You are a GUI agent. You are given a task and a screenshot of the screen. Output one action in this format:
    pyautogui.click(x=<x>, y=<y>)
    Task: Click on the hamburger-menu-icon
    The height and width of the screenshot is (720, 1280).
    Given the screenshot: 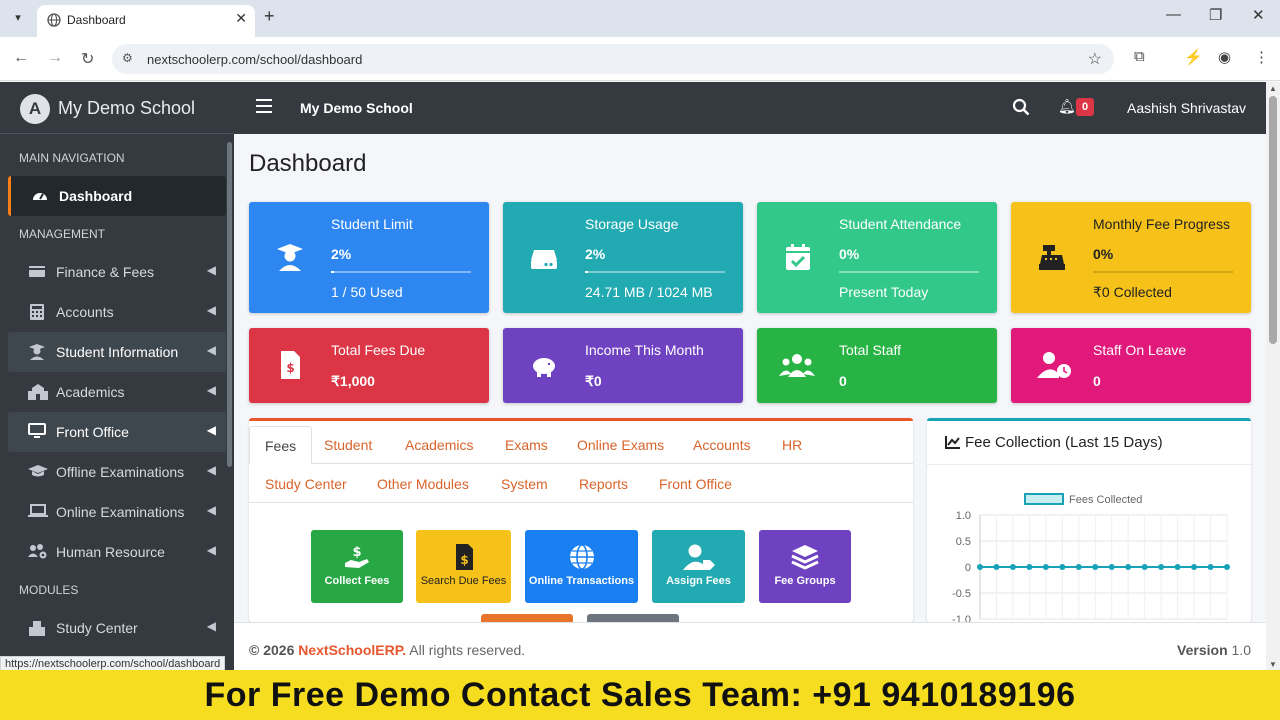 What is the action you would take?
    pyautogui.click(x=264, y=106)
    